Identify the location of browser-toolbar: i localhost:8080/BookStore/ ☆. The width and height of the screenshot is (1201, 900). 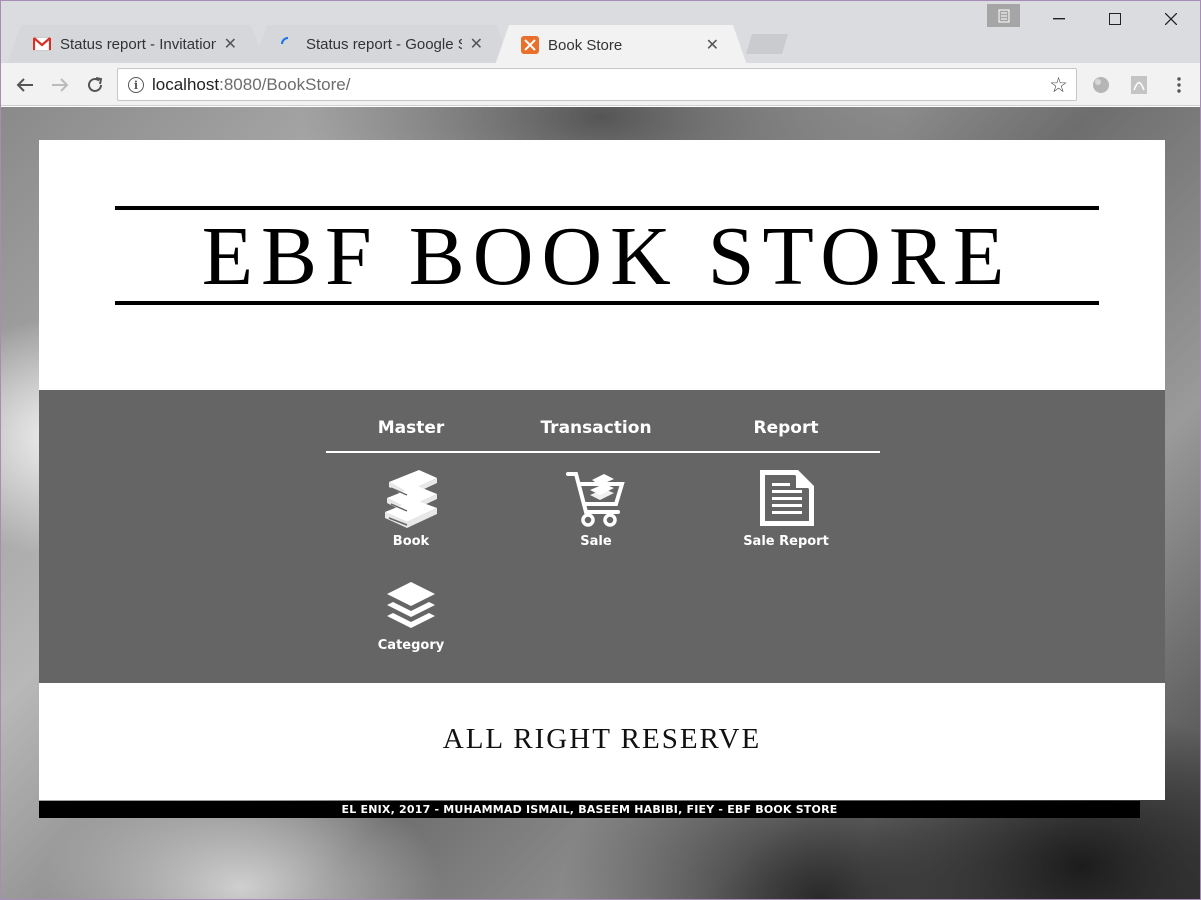
(600, 84).